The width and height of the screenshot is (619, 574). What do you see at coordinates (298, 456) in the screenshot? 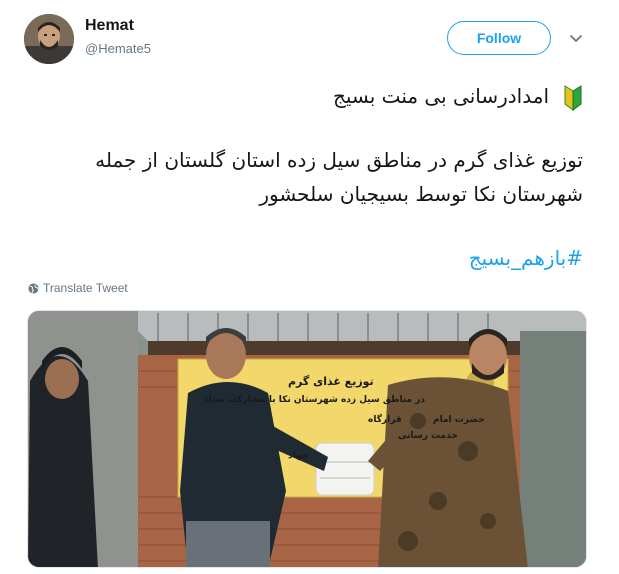
I see `banner-line-5: جهاد` at bounding box center [298, 456].